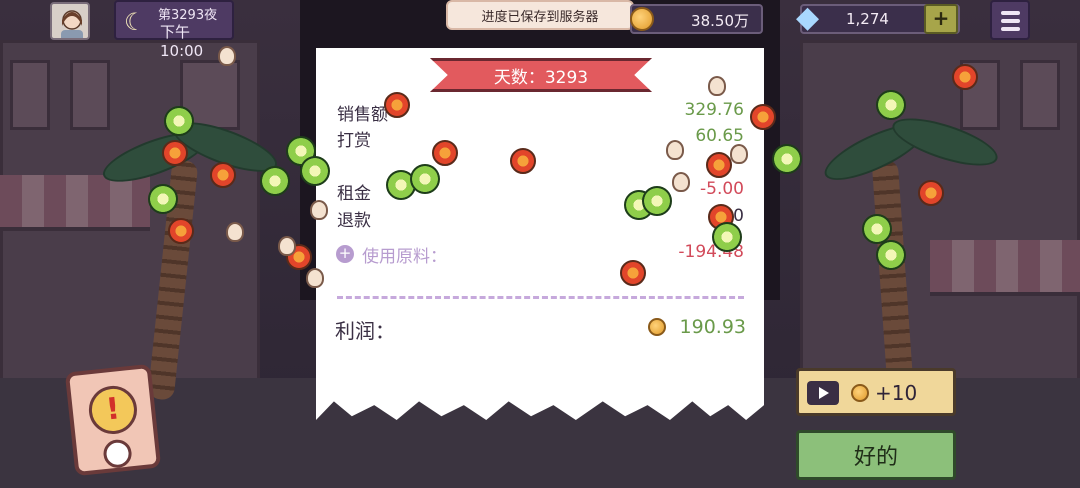 This screenshot has height=488, width=1080. I want to click on coin-amount: 38.50万, so click(720, 21).